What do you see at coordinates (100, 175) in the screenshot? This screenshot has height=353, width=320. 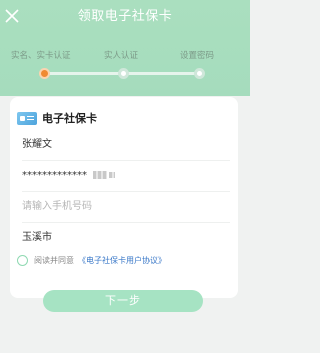 I see `masked-digits` at bounding box center [100, 175].